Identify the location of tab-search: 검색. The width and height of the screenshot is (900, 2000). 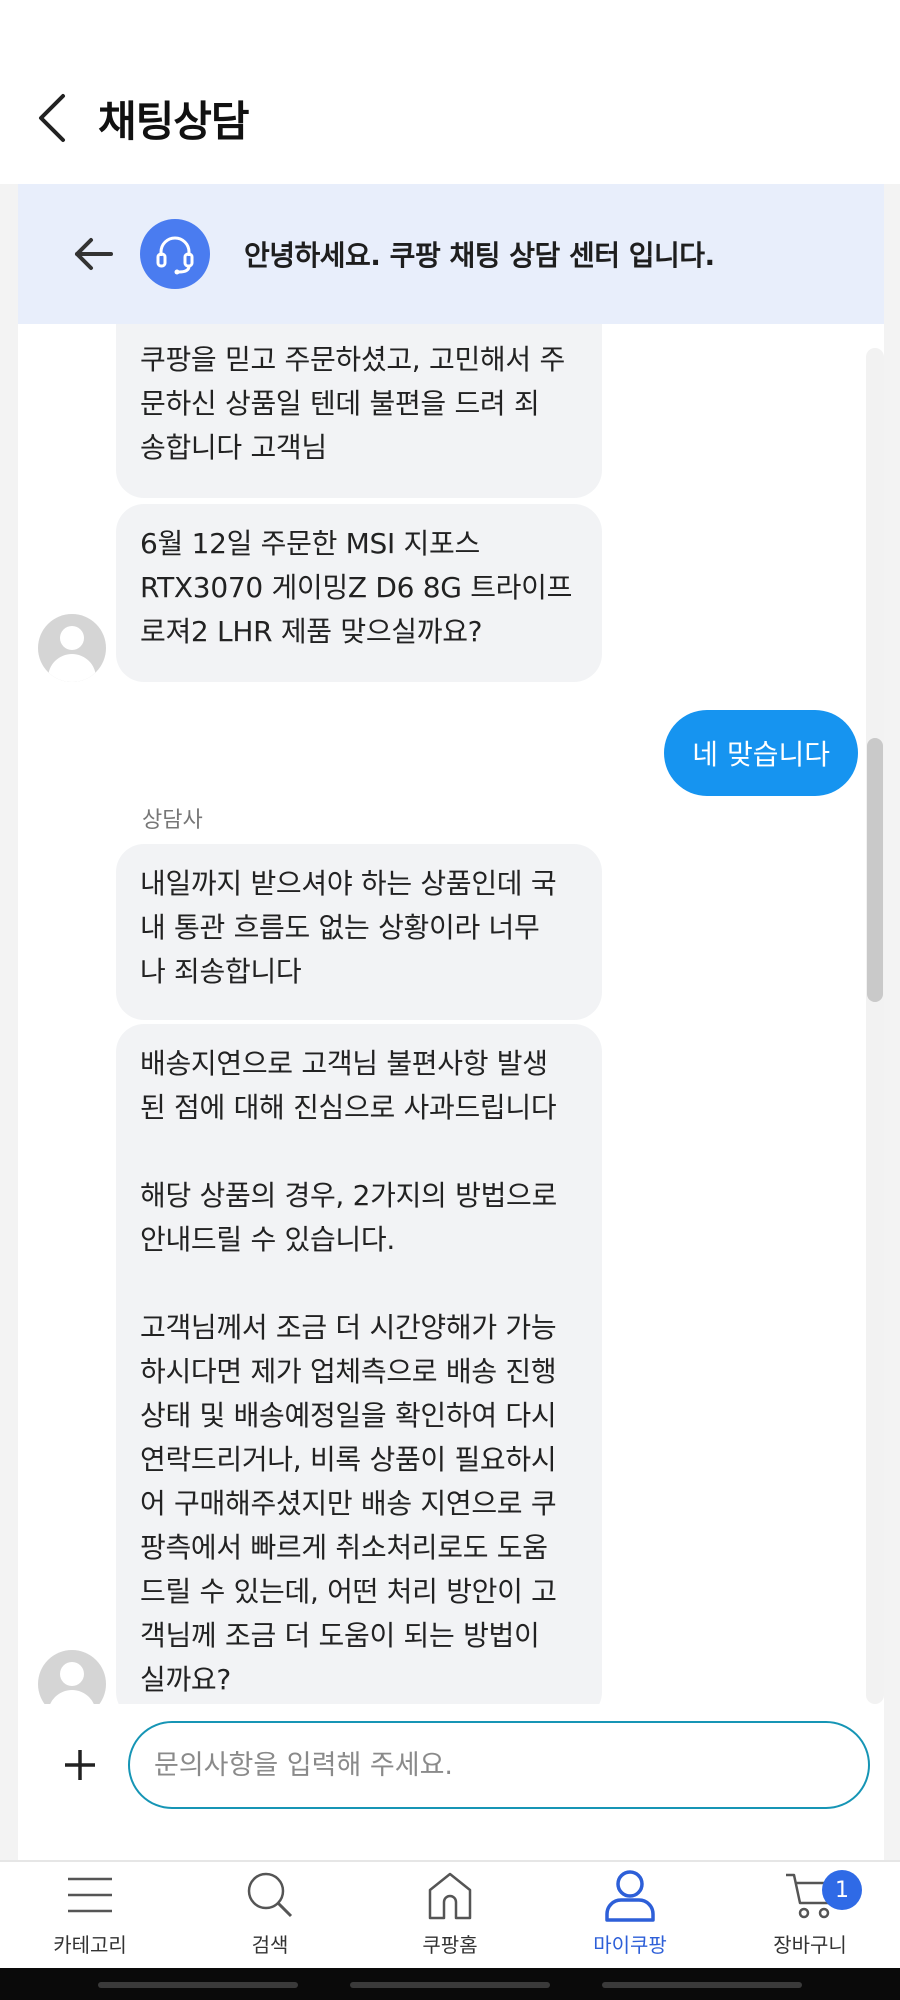
(270, 1915).